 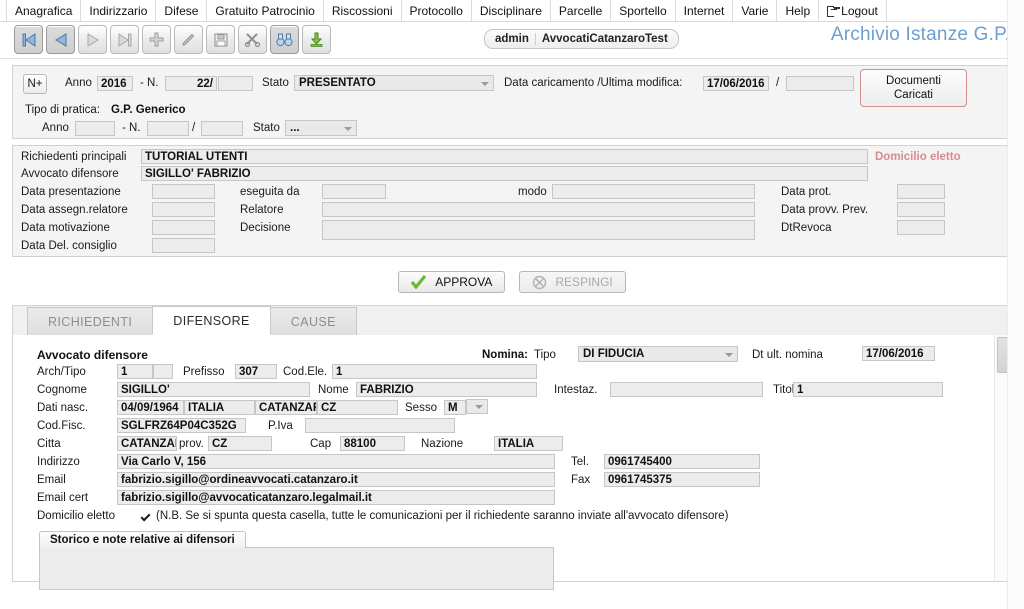 What do you see at coordinates (28, 39) in the screenshot?
I see `first-record-button` at bounding box center [28, 39].